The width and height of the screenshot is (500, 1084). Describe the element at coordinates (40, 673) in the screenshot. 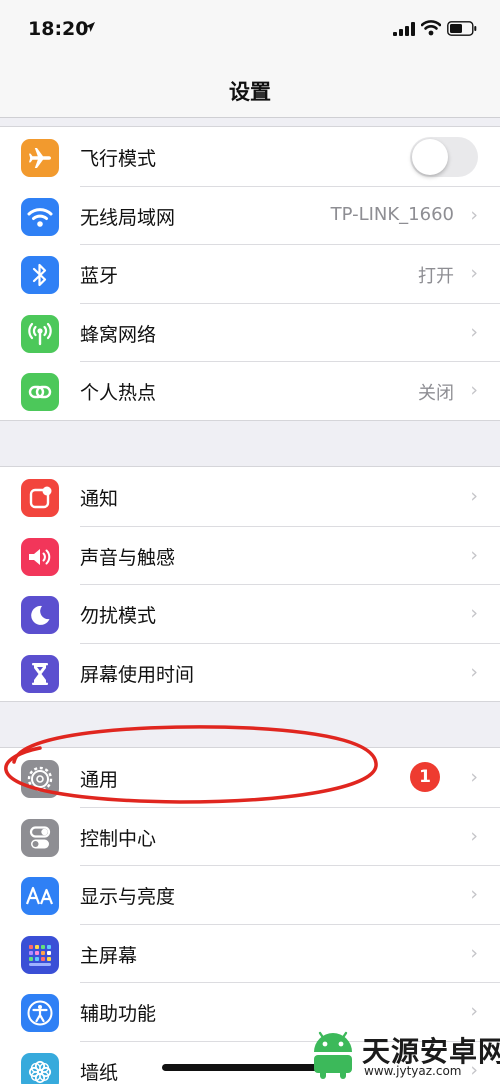

I see `hourglass-icon` at that location.